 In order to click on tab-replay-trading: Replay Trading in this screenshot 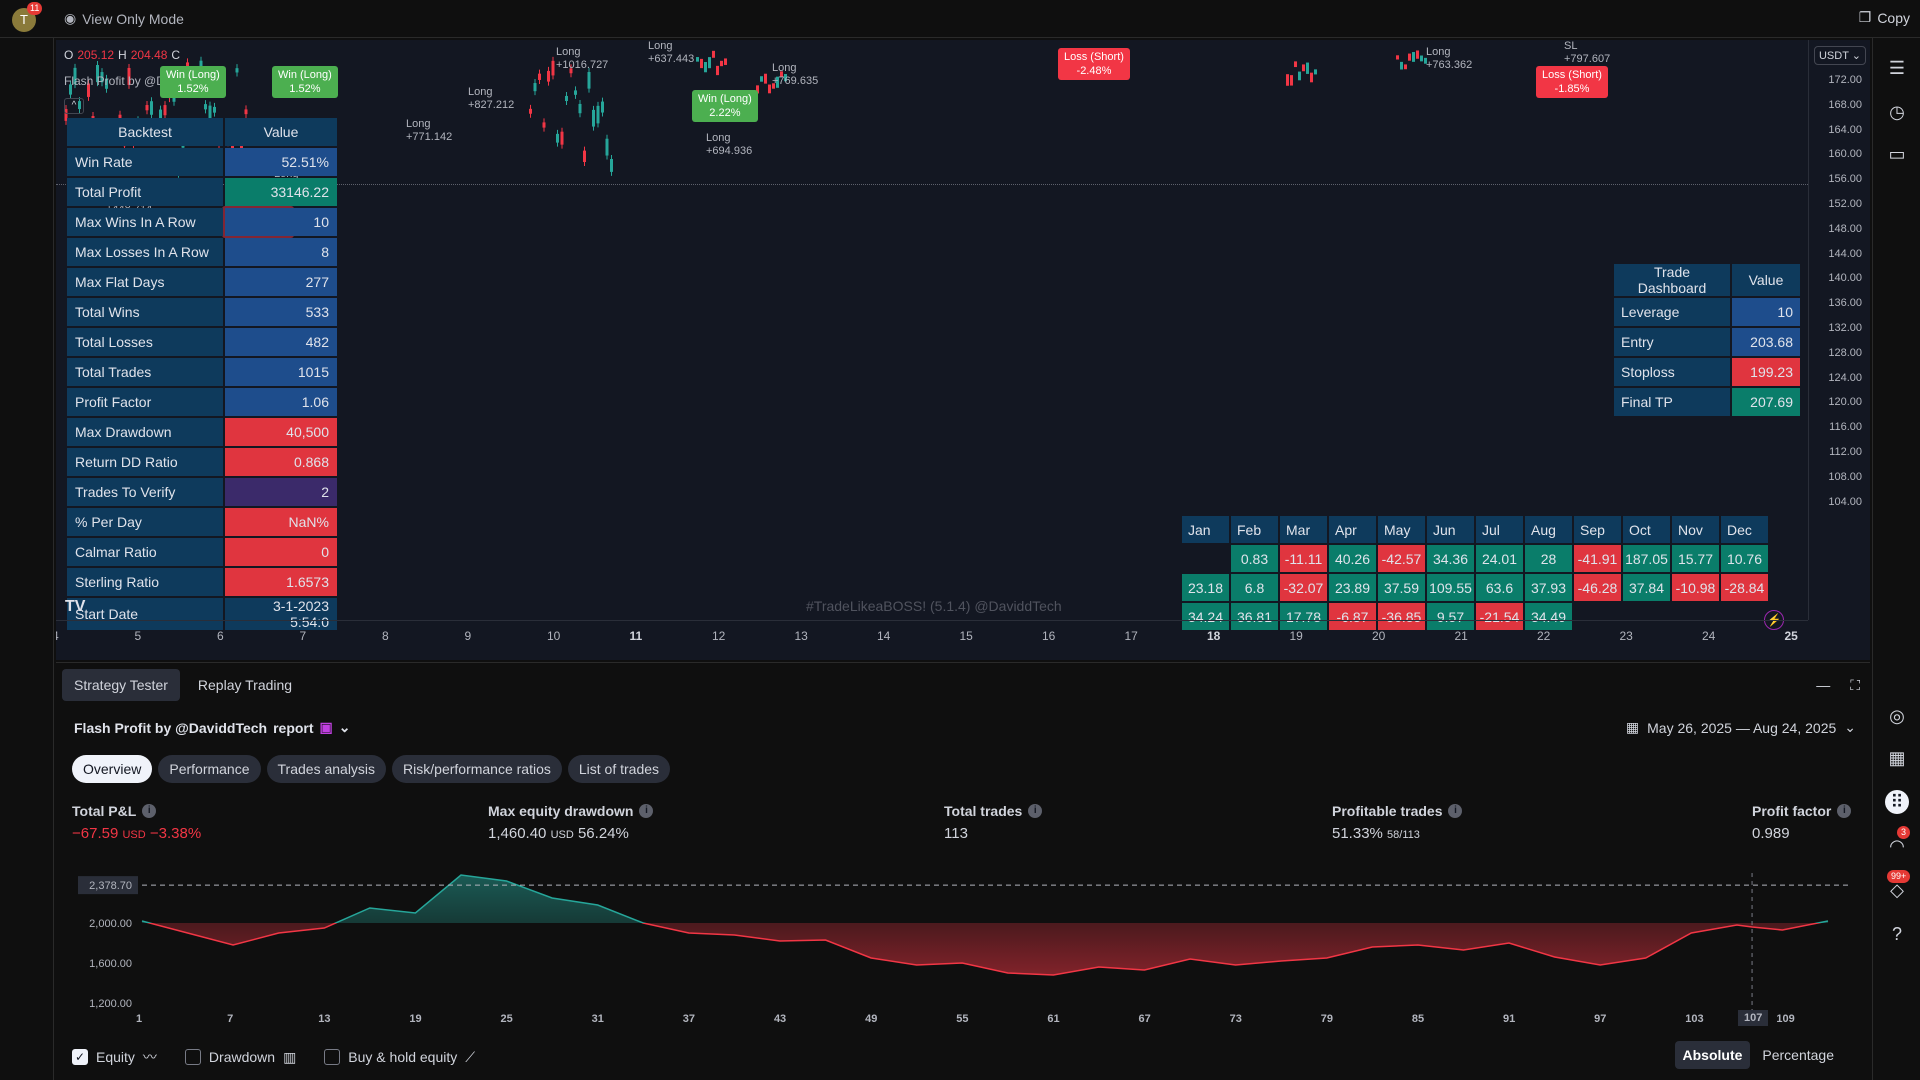, I will do `click(245, 685)`.